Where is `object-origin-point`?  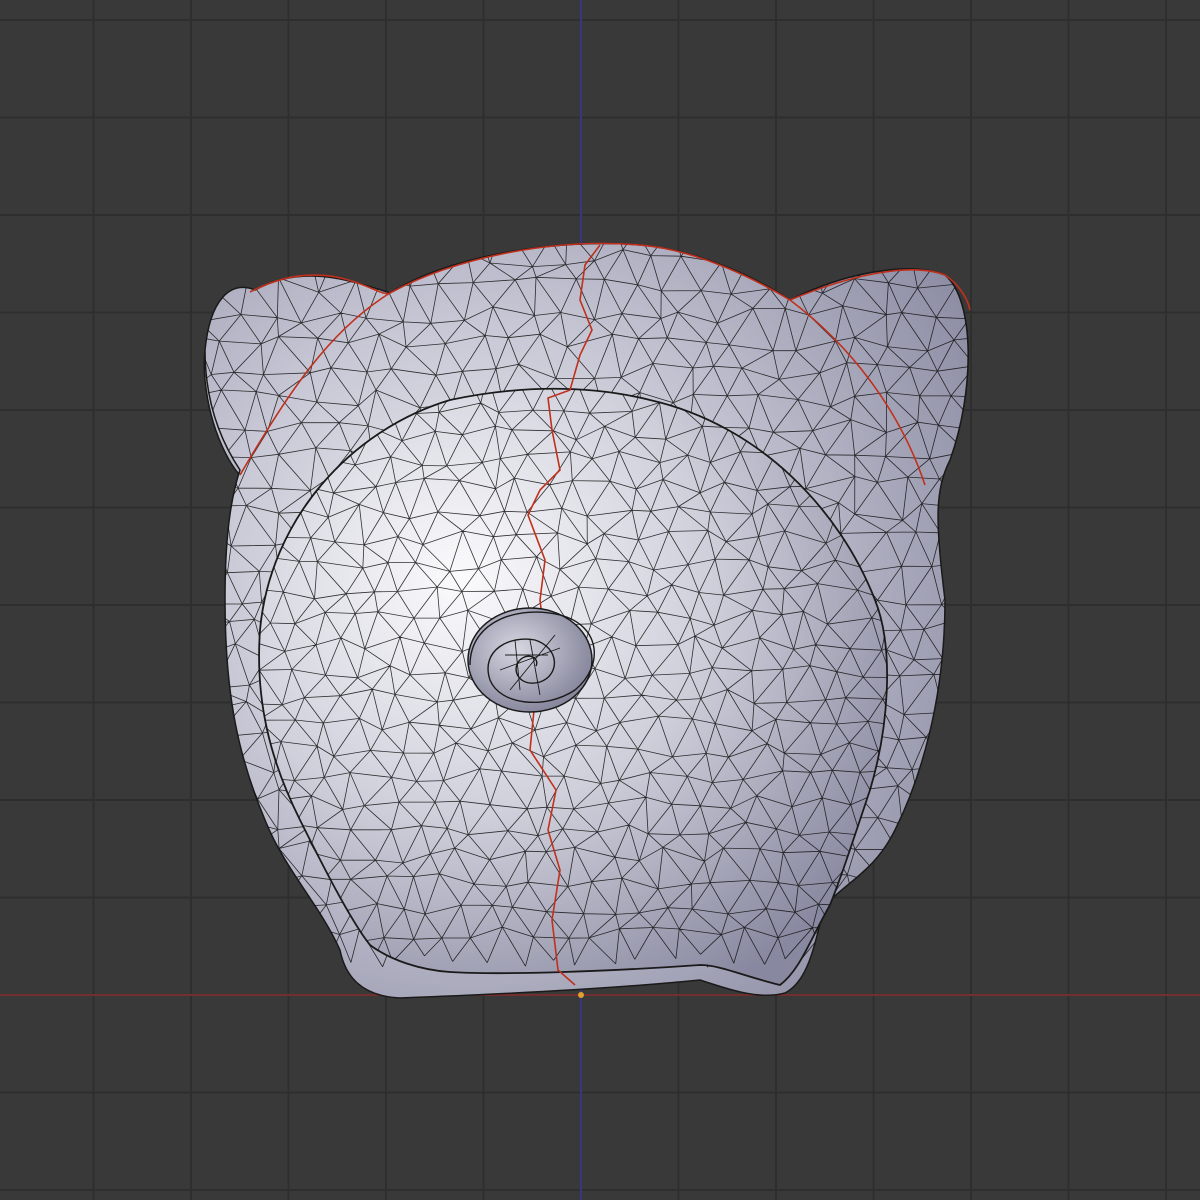
object-origin-point is located at coordinates (581, 995).